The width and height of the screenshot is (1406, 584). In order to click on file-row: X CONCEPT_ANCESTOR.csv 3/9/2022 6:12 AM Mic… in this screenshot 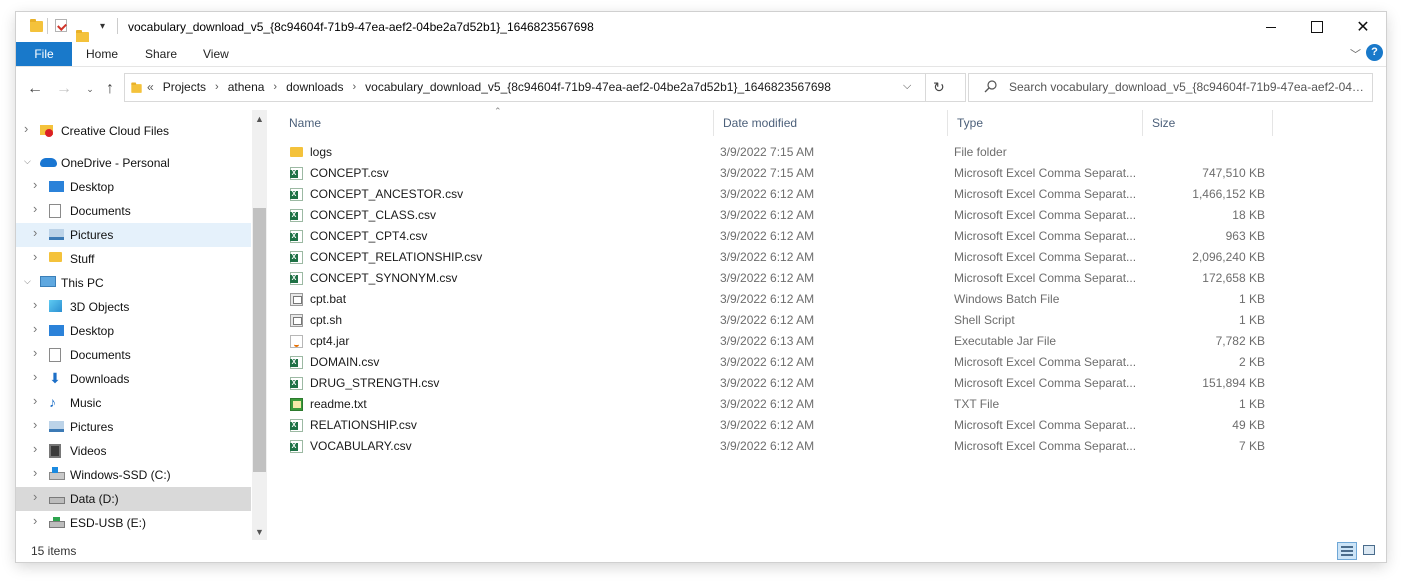, I will do `click(780, 194)`.